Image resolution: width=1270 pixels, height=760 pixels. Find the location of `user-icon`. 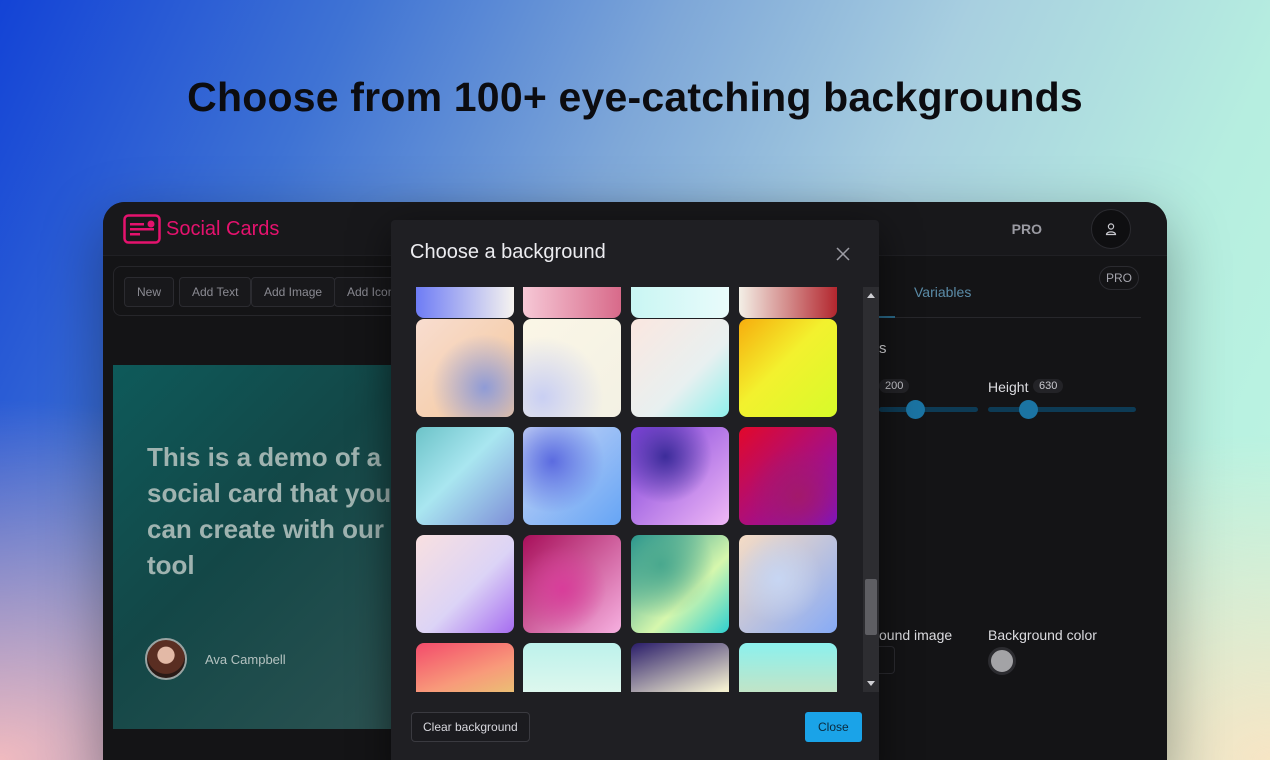

user-icon is located at coordinates (1111, 229).